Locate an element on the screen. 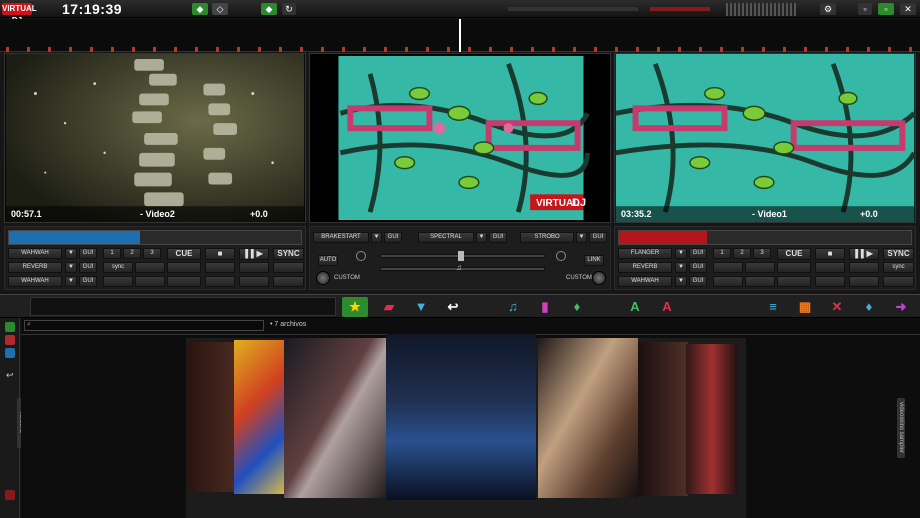 Image resolution: width=920 pixels, height=518 pixels. left-fx3-dropdown-icon: ▼ is located at coordinates (71, 281).